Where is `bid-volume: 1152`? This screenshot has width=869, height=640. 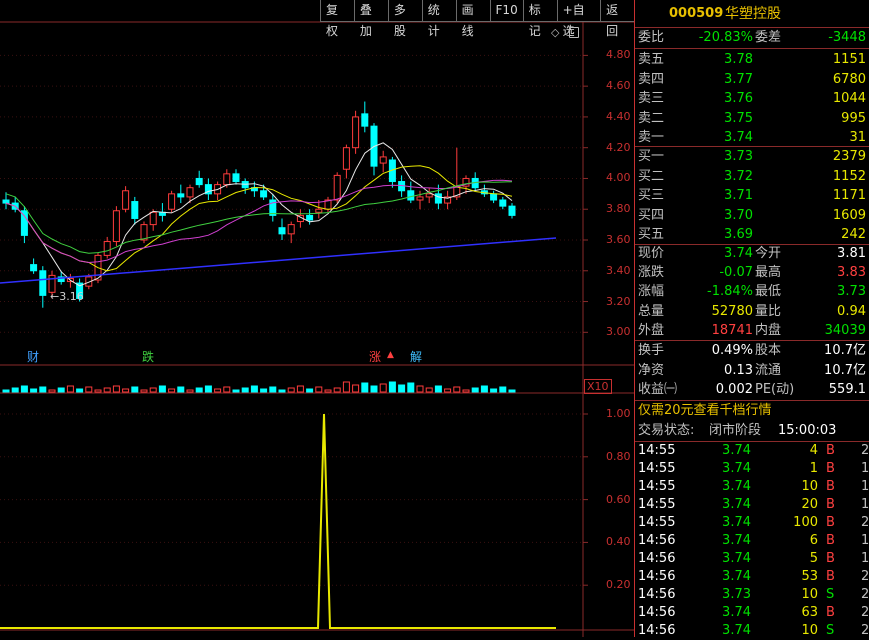
bid-volume: 1152 is located at coordinates (849, 176).